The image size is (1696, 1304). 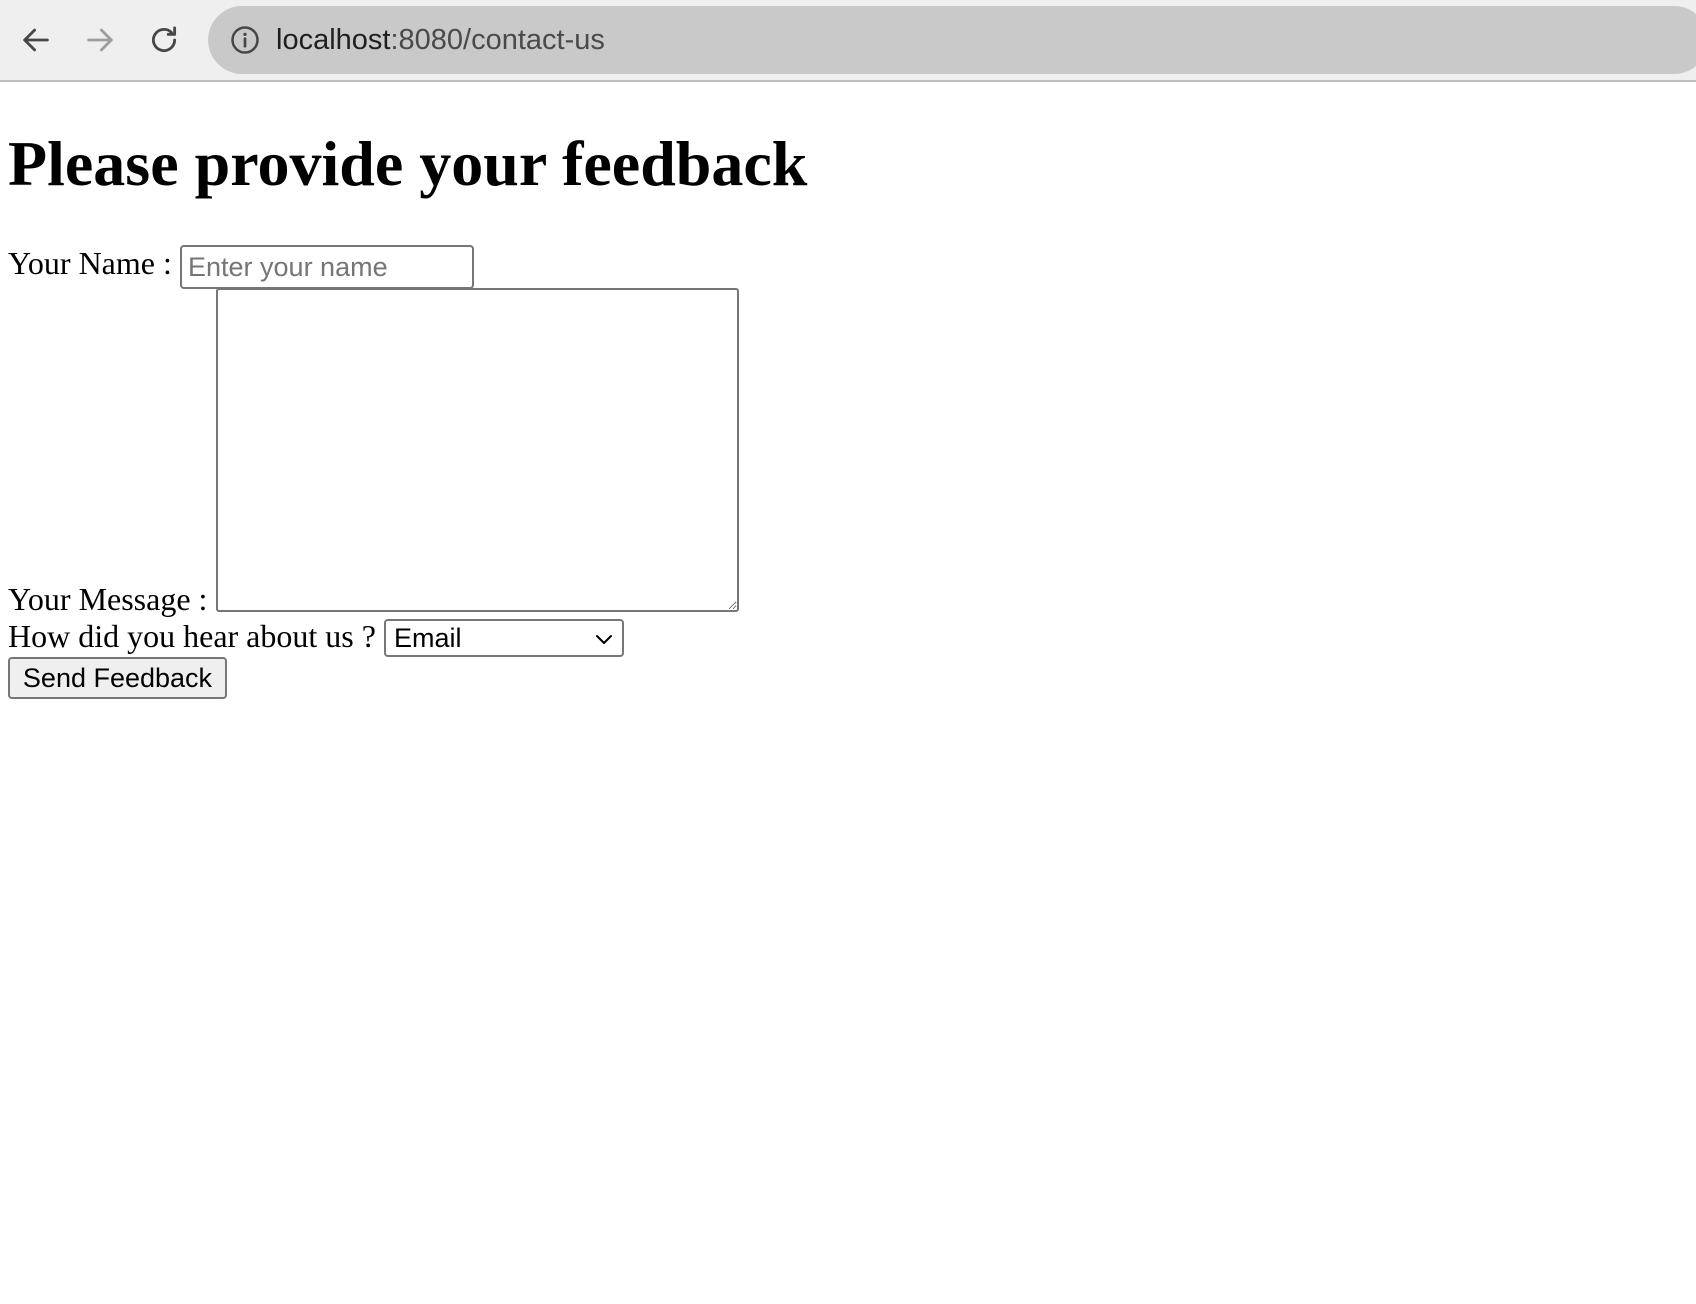 I want to click on source-selected-value: Email, so click(x=428, y=638).